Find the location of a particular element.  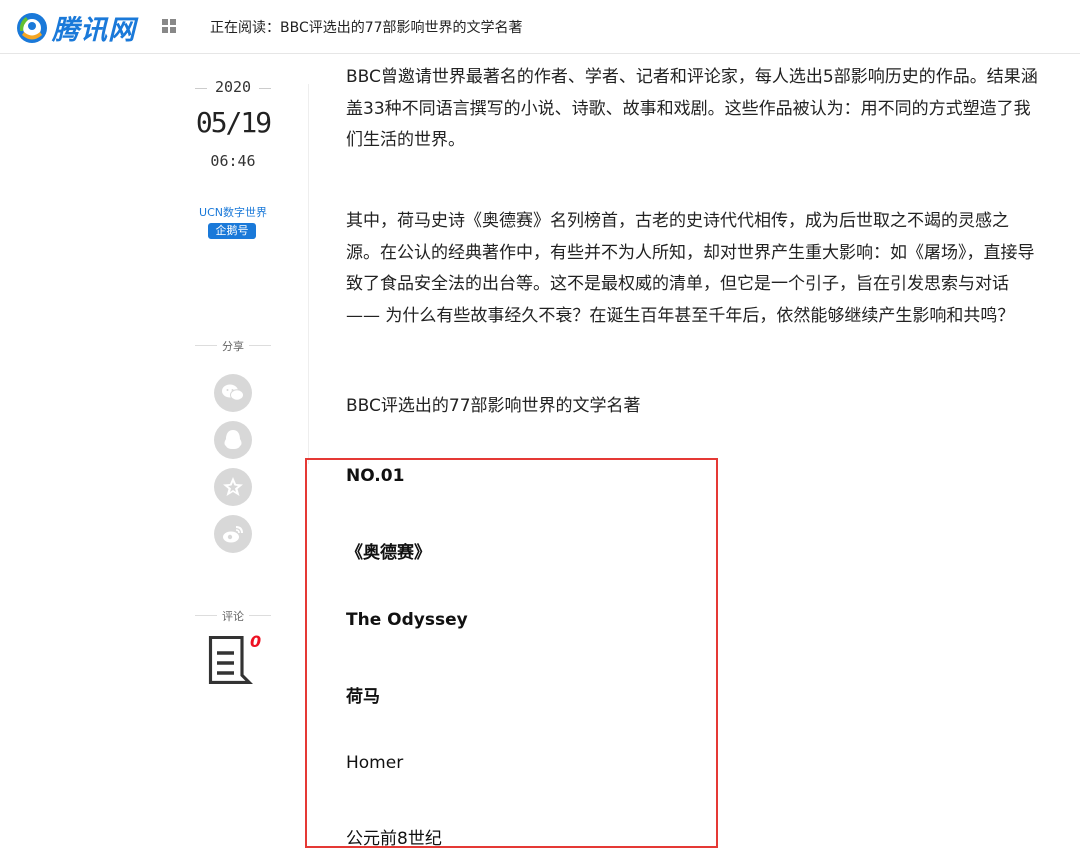

weibo-icon is located at coordinates (233, 534).